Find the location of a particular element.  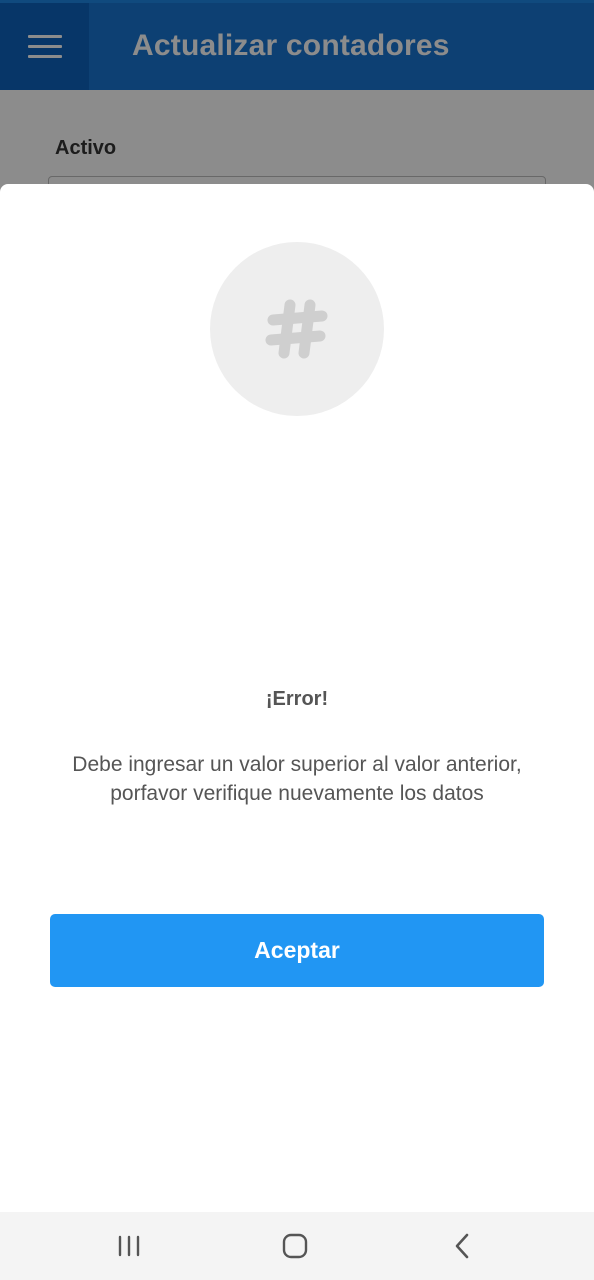

dialog-title: ¡Error! is located at coordinates (297, 699).